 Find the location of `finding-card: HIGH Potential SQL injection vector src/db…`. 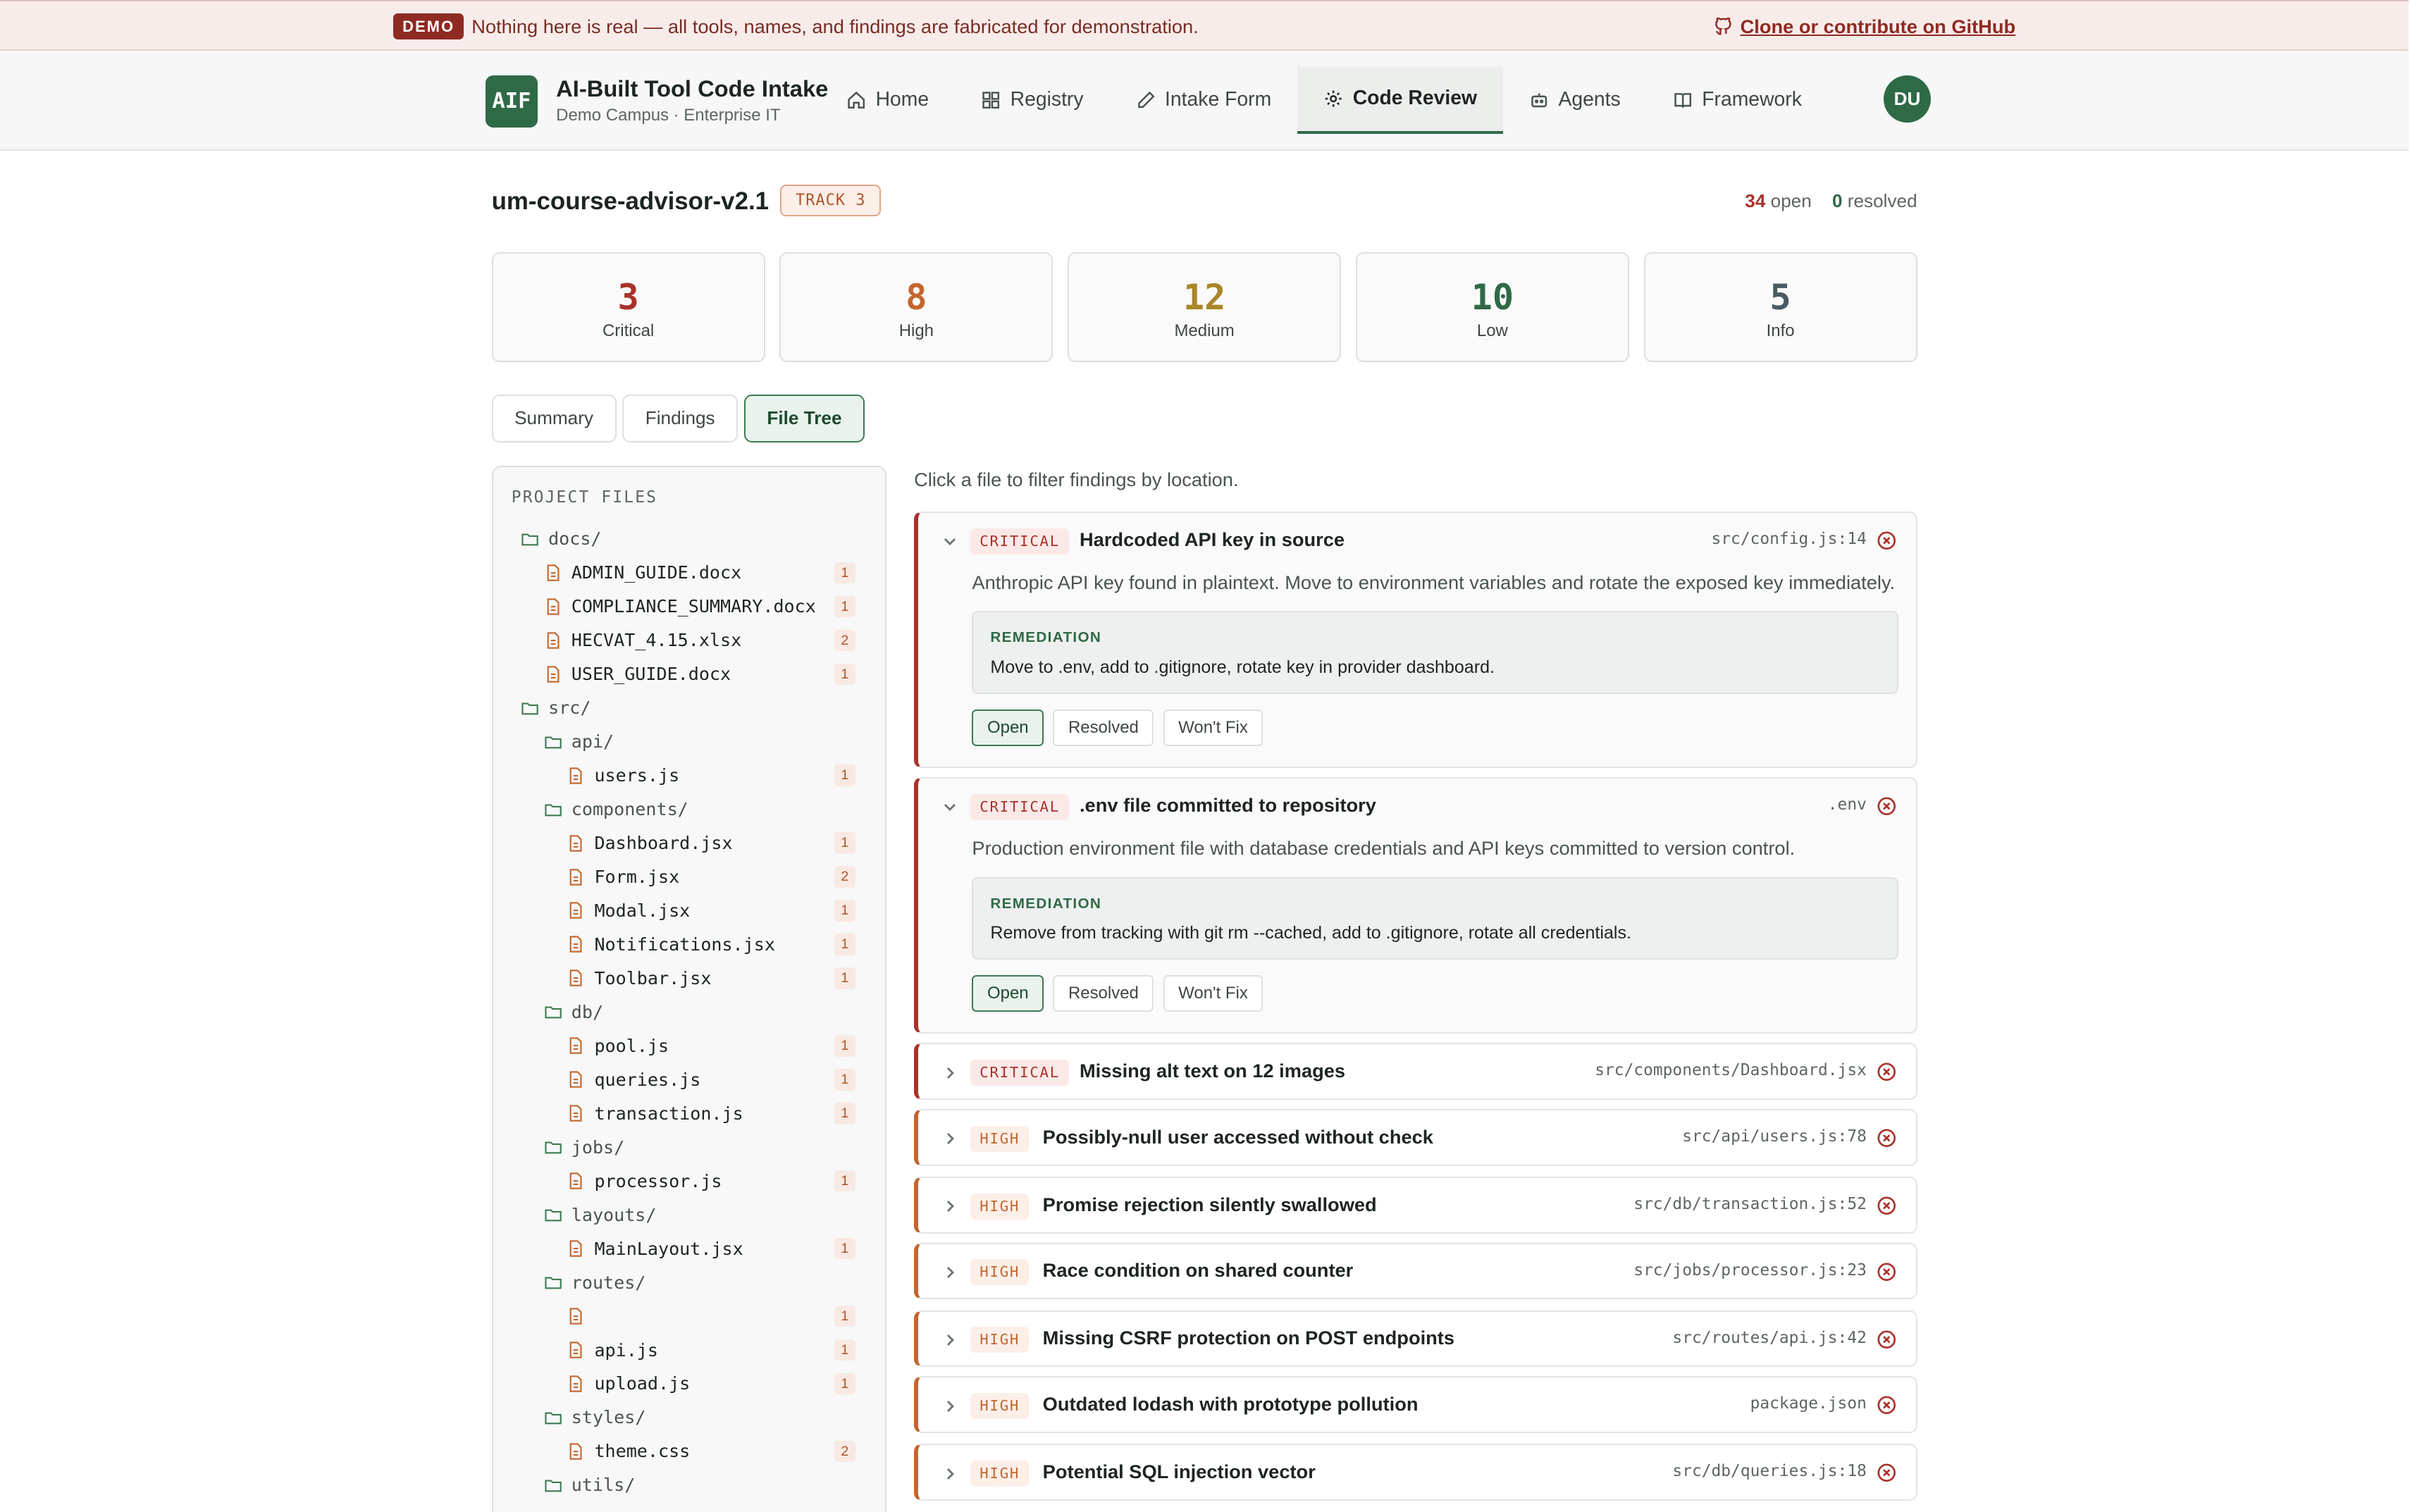

finding-card: HIGH Potential SQL injection vector src/db… is located at coordinates (1415, 1472).